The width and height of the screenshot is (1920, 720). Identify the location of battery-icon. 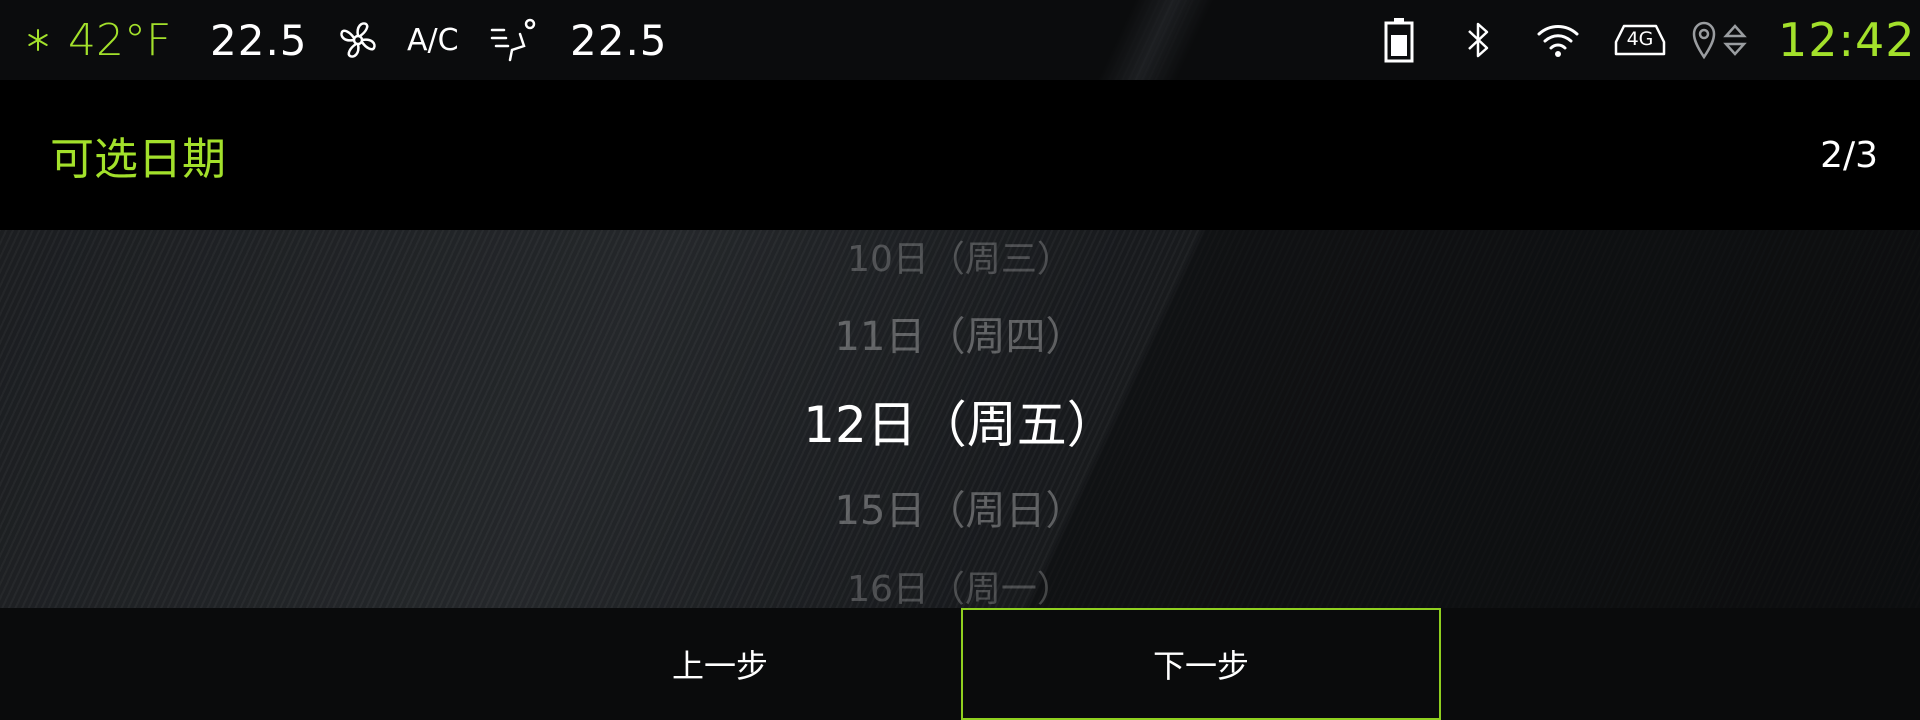
(1399, 40).